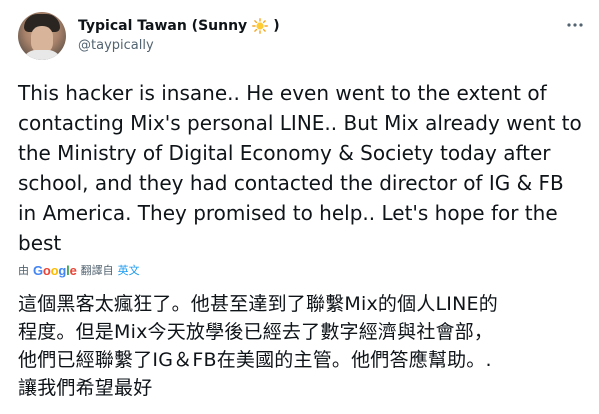 The width and height of the screenshot is (599, 414). Describe the element at coordinates (260, 26) in the screenshot. I see `sun-icon` at that location.